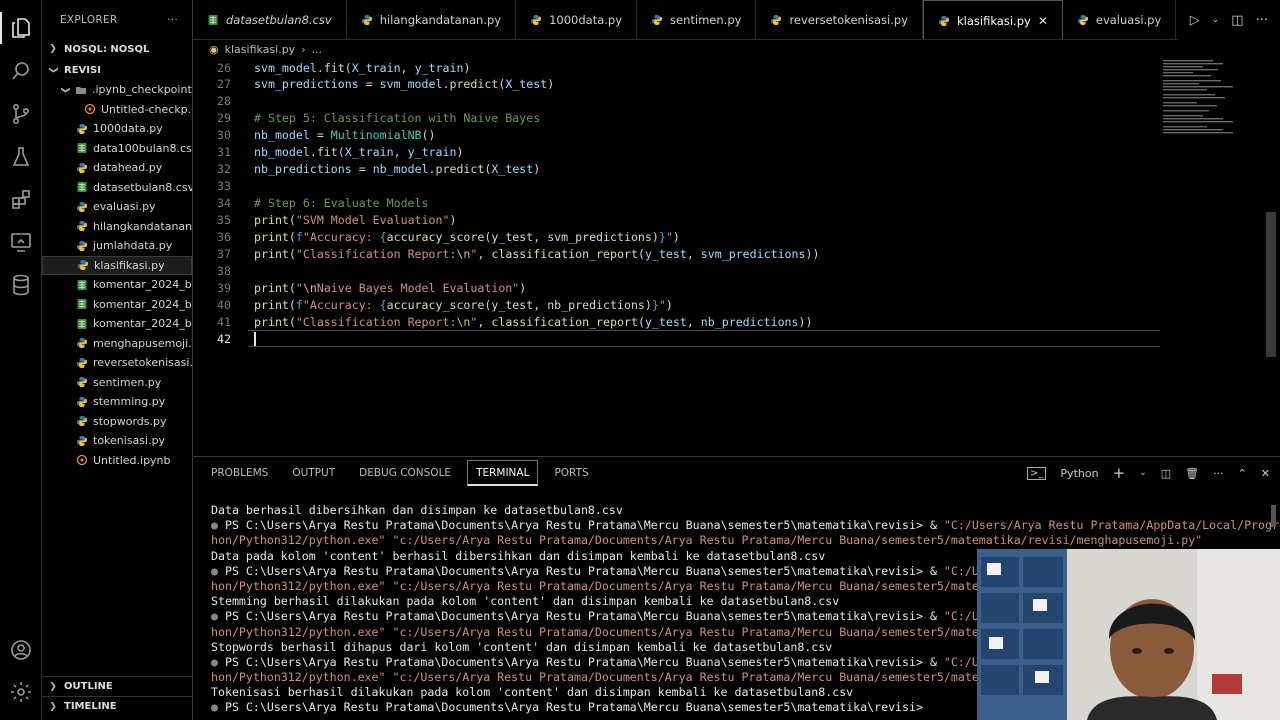  What do you see at coordinates (697, 19) in the screenshot?
I see `tab-sentimen: sentimen.py` at bounding box center [697, 19].